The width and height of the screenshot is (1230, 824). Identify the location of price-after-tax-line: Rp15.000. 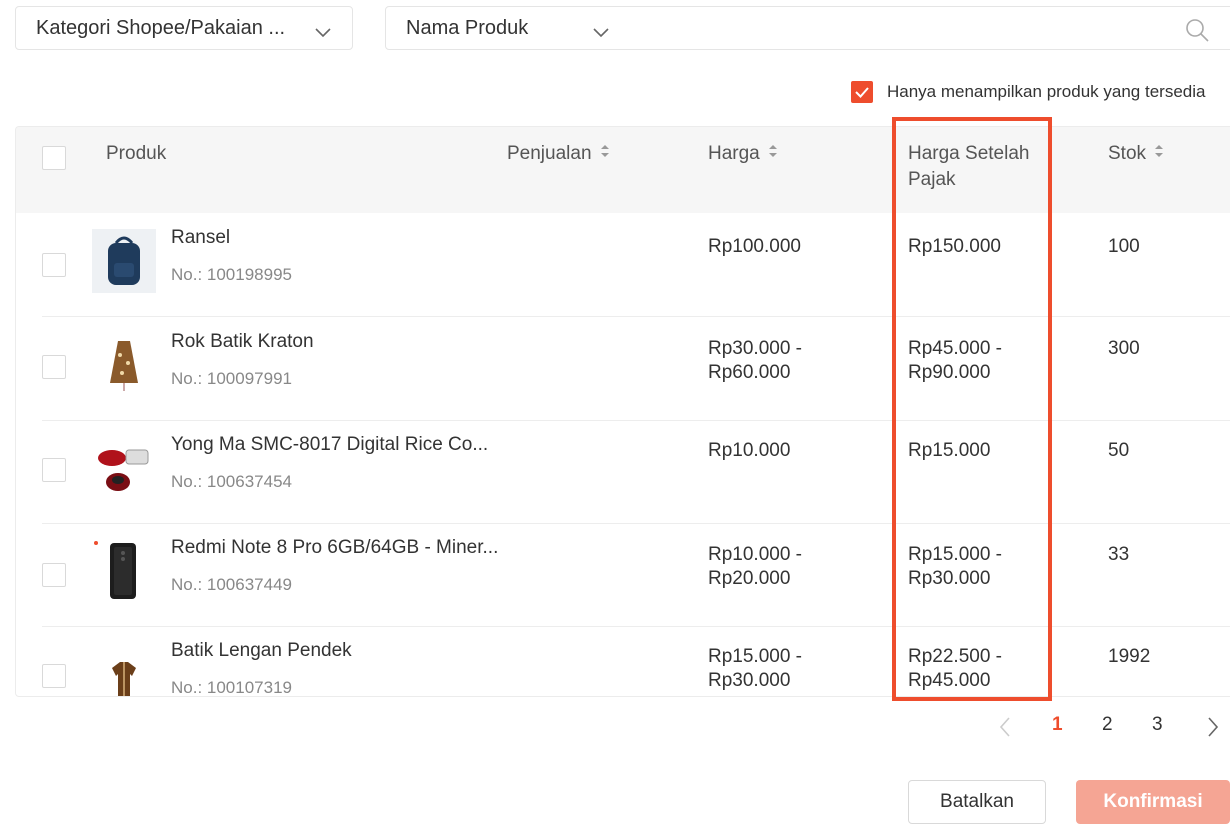
(949, 450).